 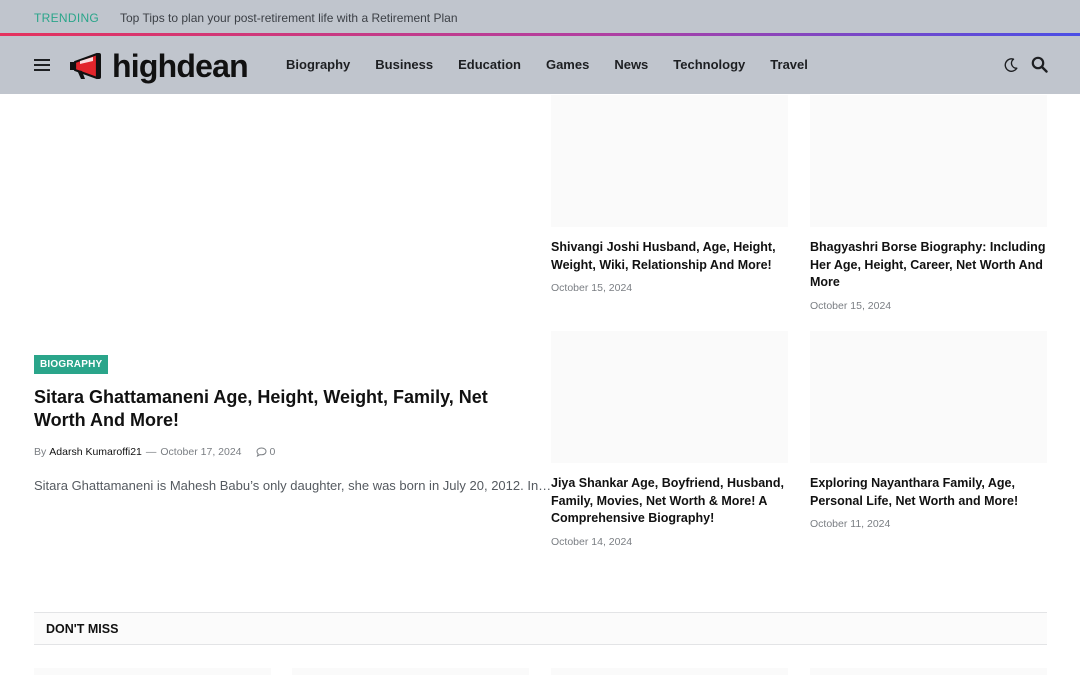 I want to click on dont-miss-section-header: DON'T MISS, so click(x=540, y=628).